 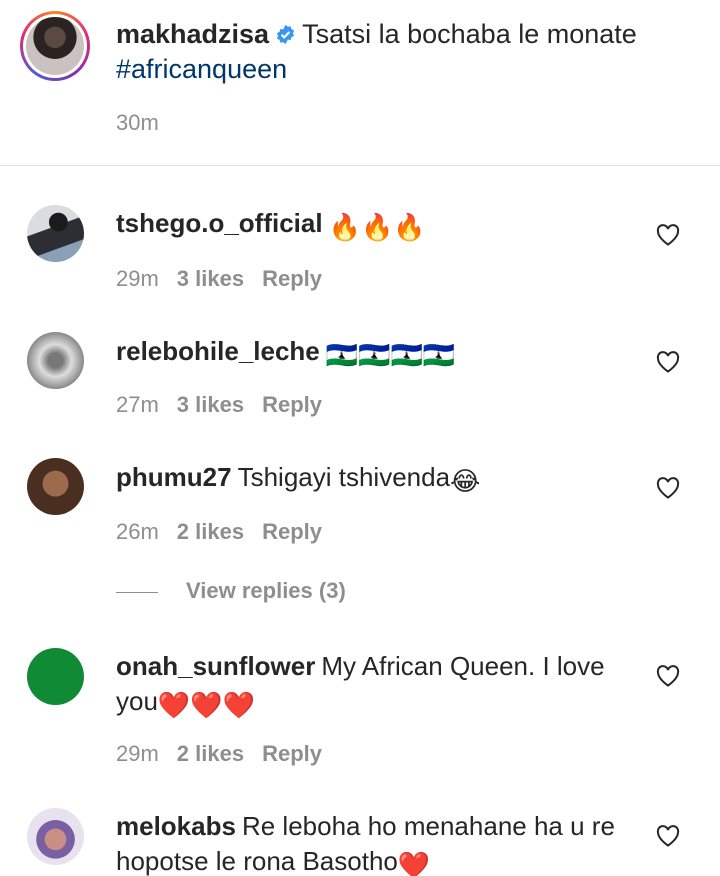 I want to click on view-replies-label: View replies (3), so click(x=266, y=590).